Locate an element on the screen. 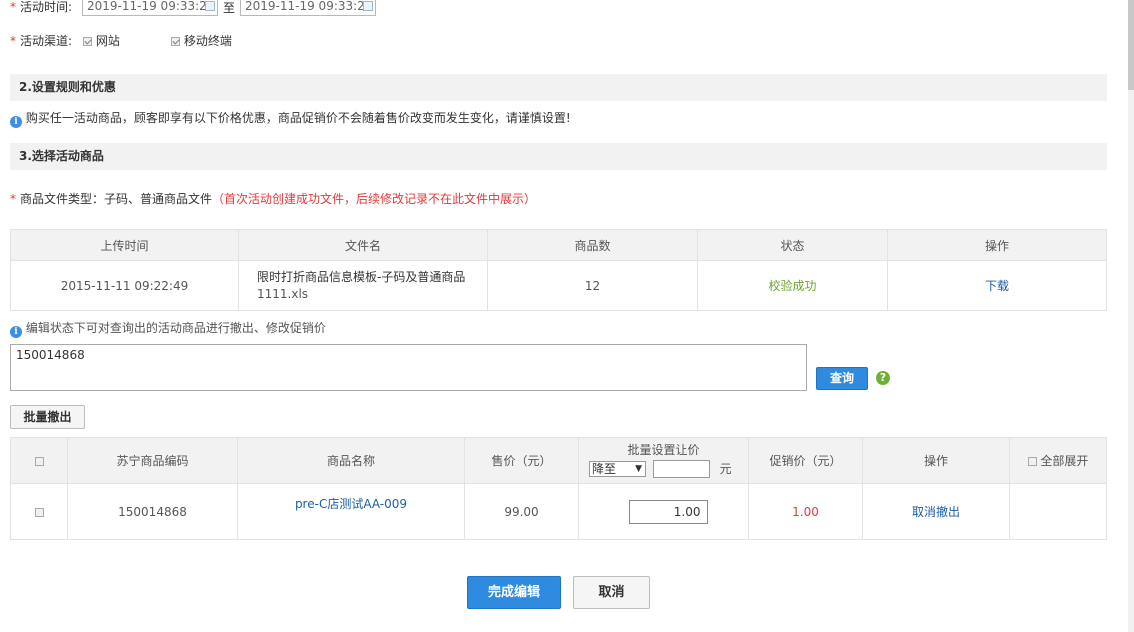 The height and width of the screenshot is (632, 1134). file-name-line2: 1111.xls is located at coordinates (283, 293).